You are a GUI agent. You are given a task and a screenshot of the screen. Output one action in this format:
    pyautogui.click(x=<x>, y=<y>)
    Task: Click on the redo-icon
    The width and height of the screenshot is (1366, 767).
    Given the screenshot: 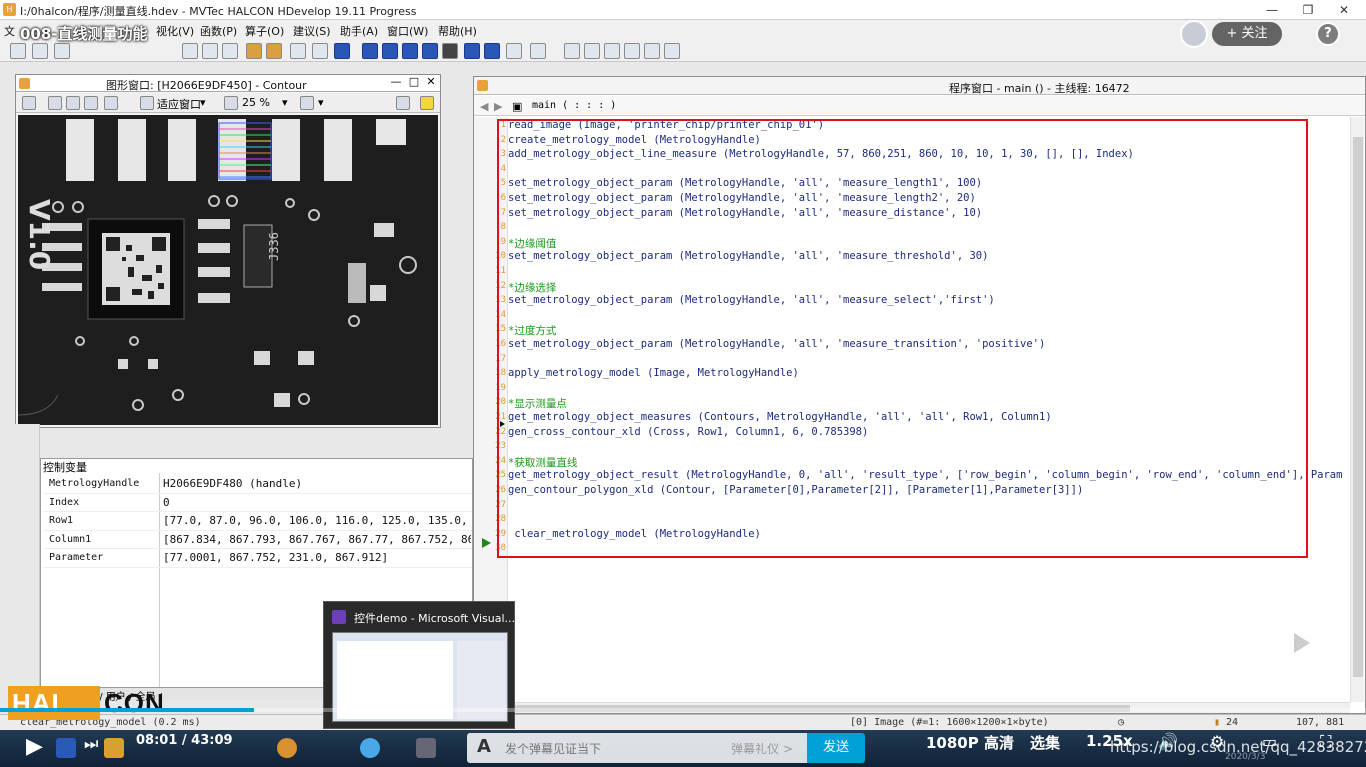 What is the action you would take?
    pyautogui.click(x=274, y=51)
    